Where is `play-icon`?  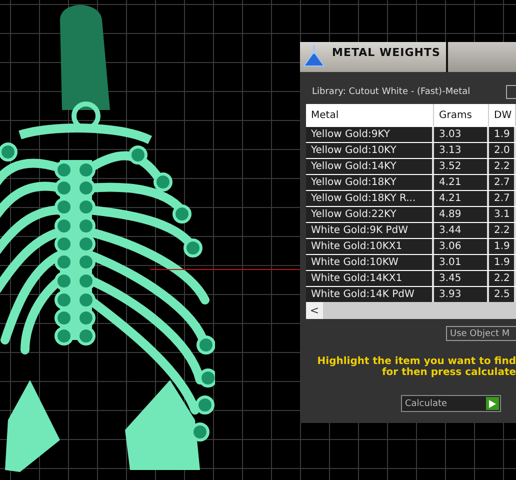
play-icon is located at coordinates (492, 404).